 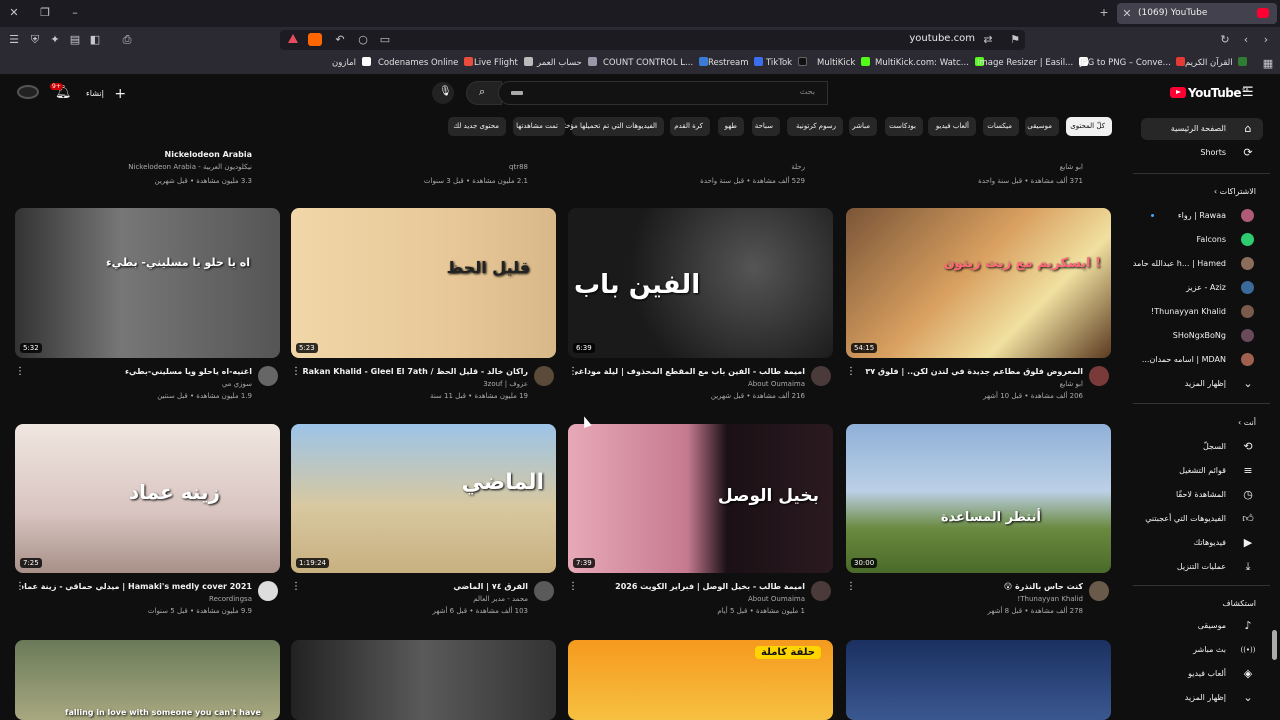 What do you see at coordinates (147, 498) in the screenshot?
I see `video-thumbnail: زينه عماد 7:25` at bounding box center [147, 498].